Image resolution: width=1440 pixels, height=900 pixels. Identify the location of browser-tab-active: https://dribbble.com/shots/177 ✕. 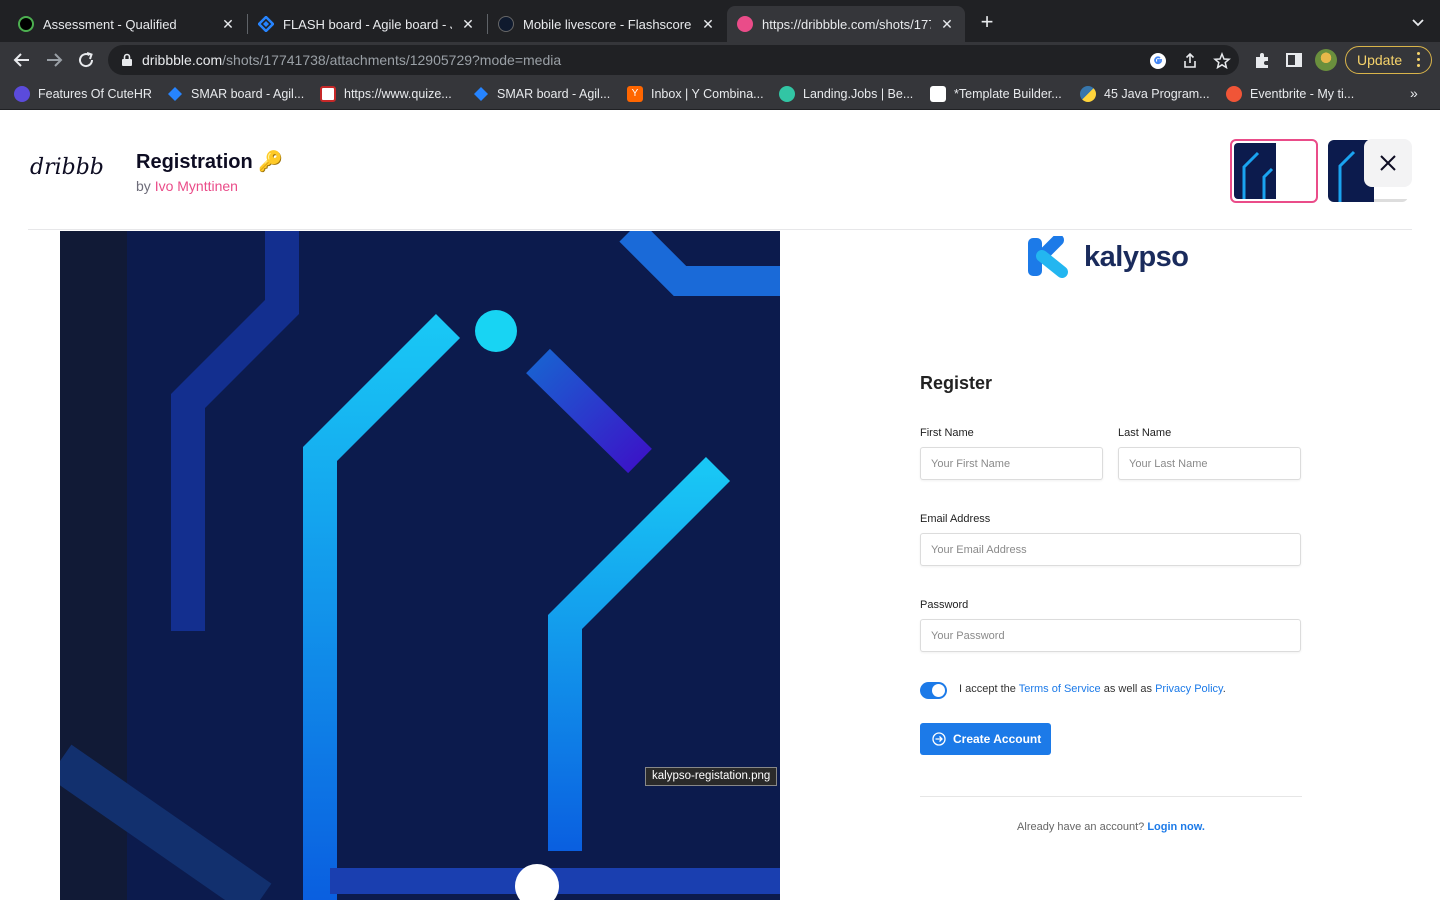
(846, 24).